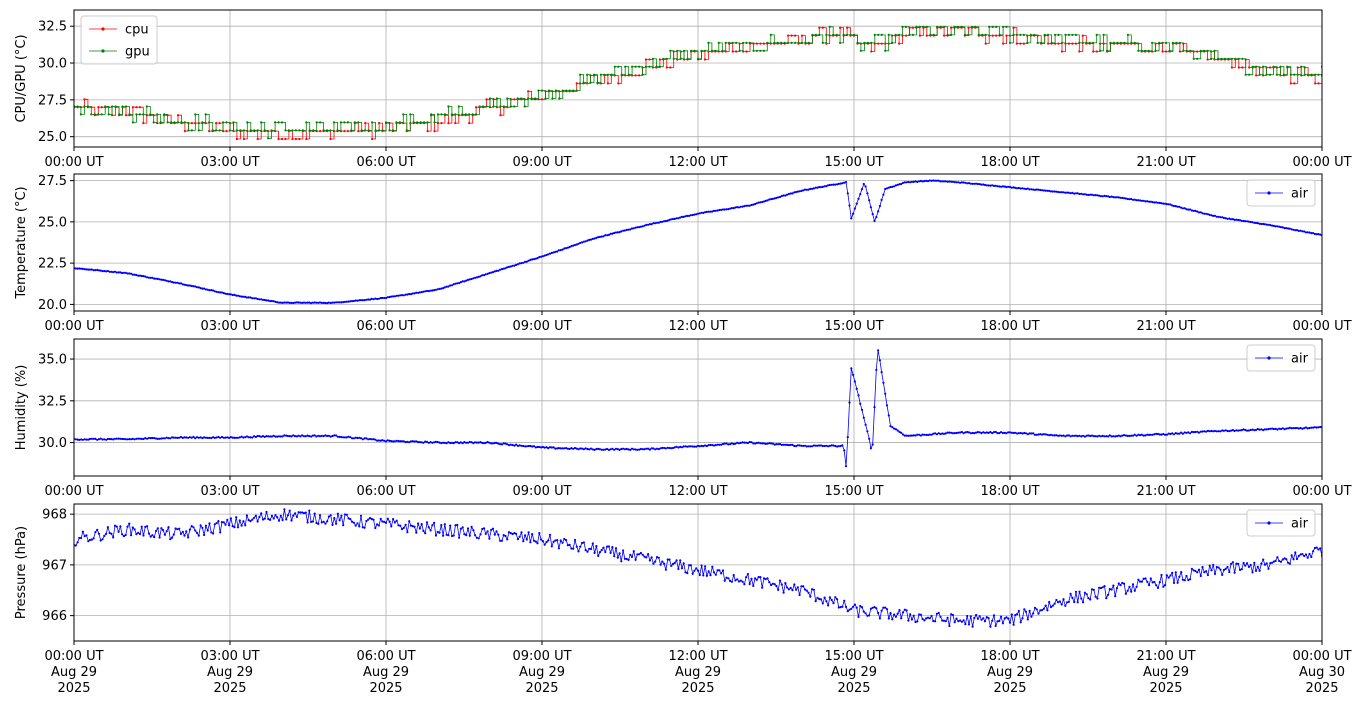 This screenshot has height=707, width=1363. I want to click on y-tick-label: 30.0, so click(52, 443).